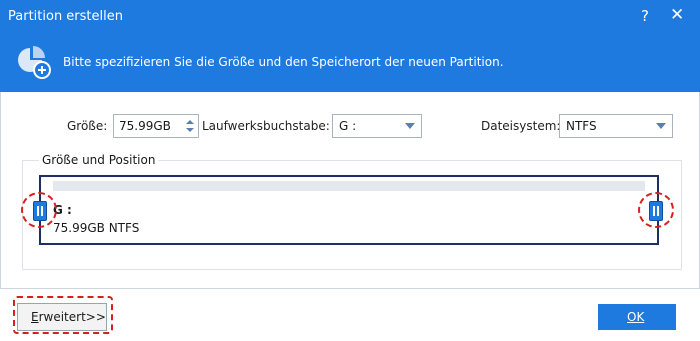 The image size is (700, 341). Describe the element at coordinates (266, 126) in the screenshot. I see `drive-letter-label: Laufwerksbuchstabe:` at that location.